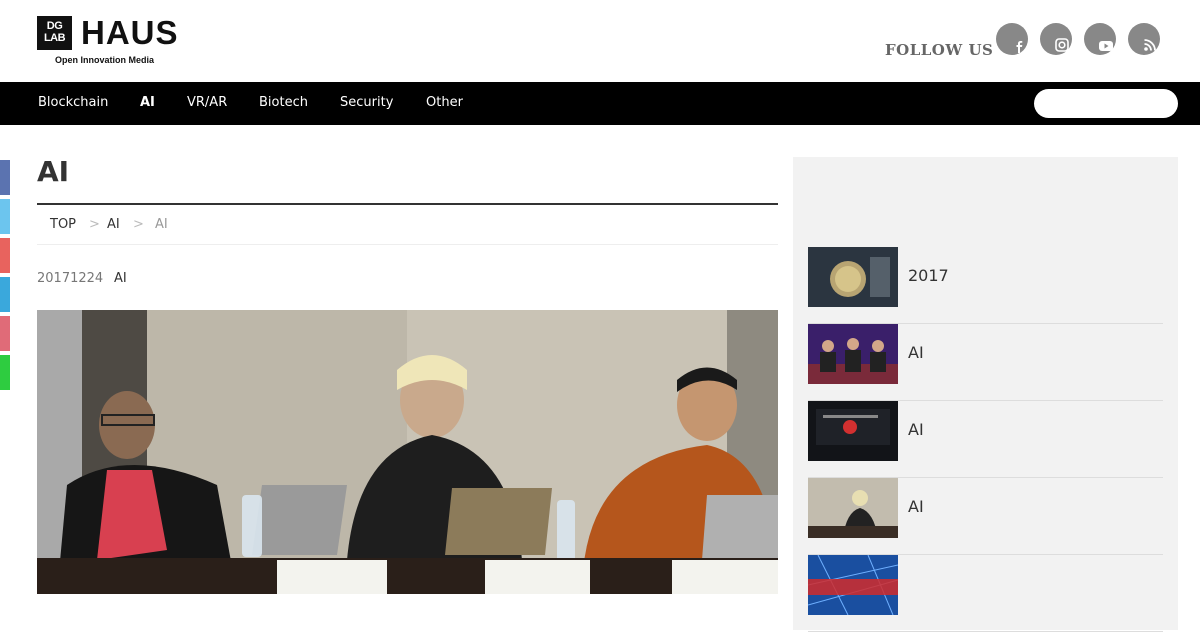 Image resolution: width=1200 pixels, height=632 pixels. I want to click on share-twitter-button, so click(5, 216).